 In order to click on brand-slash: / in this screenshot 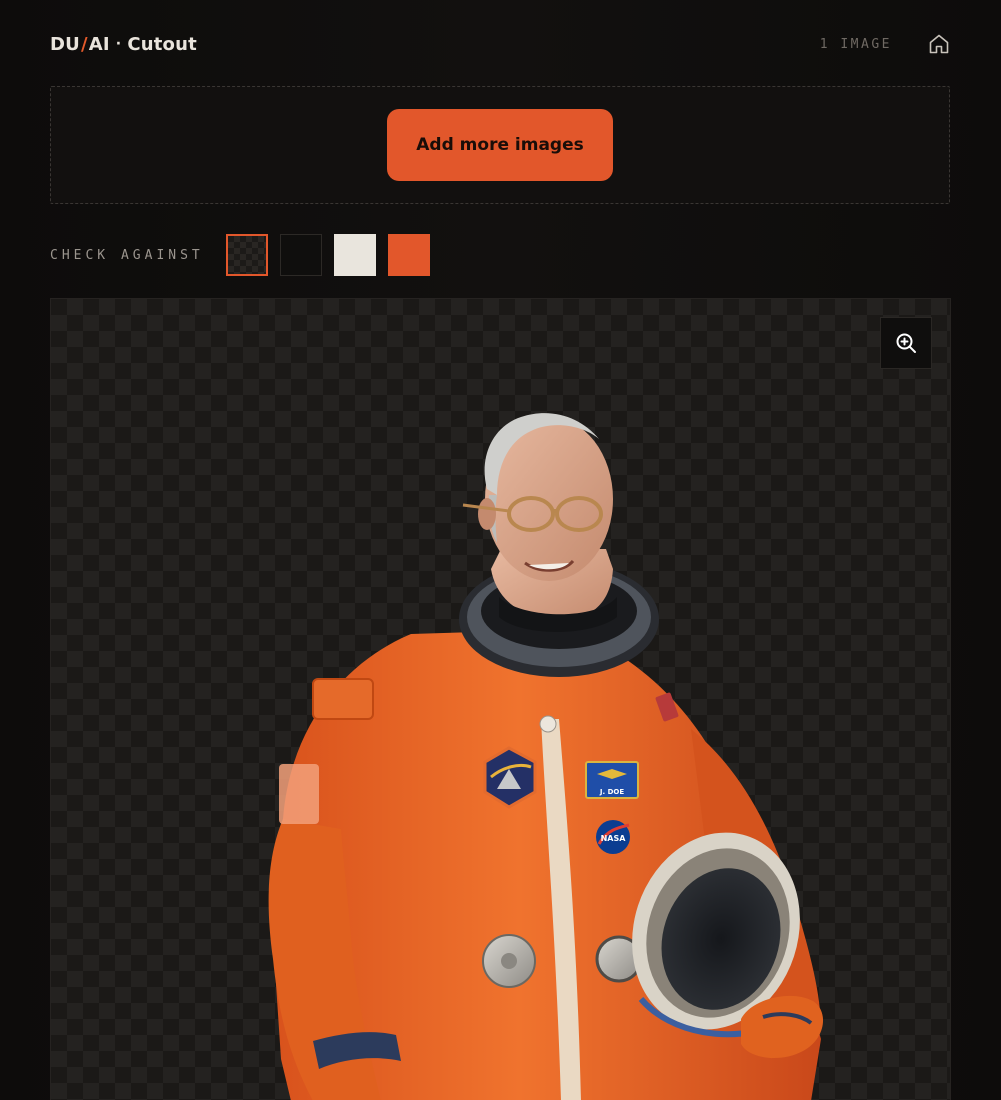, I will do `click(84, 44)`.